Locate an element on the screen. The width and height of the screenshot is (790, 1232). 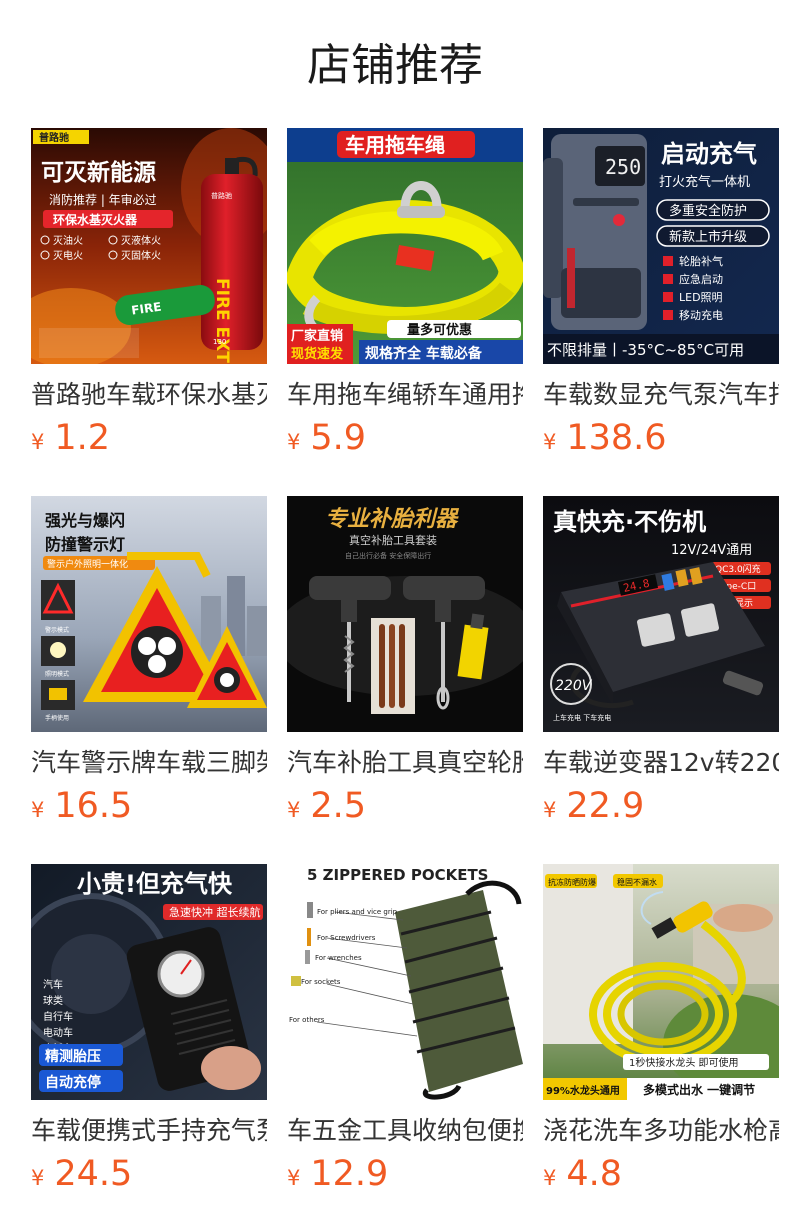
feature-text: 灭电火 is located at coordinates (68, 255).